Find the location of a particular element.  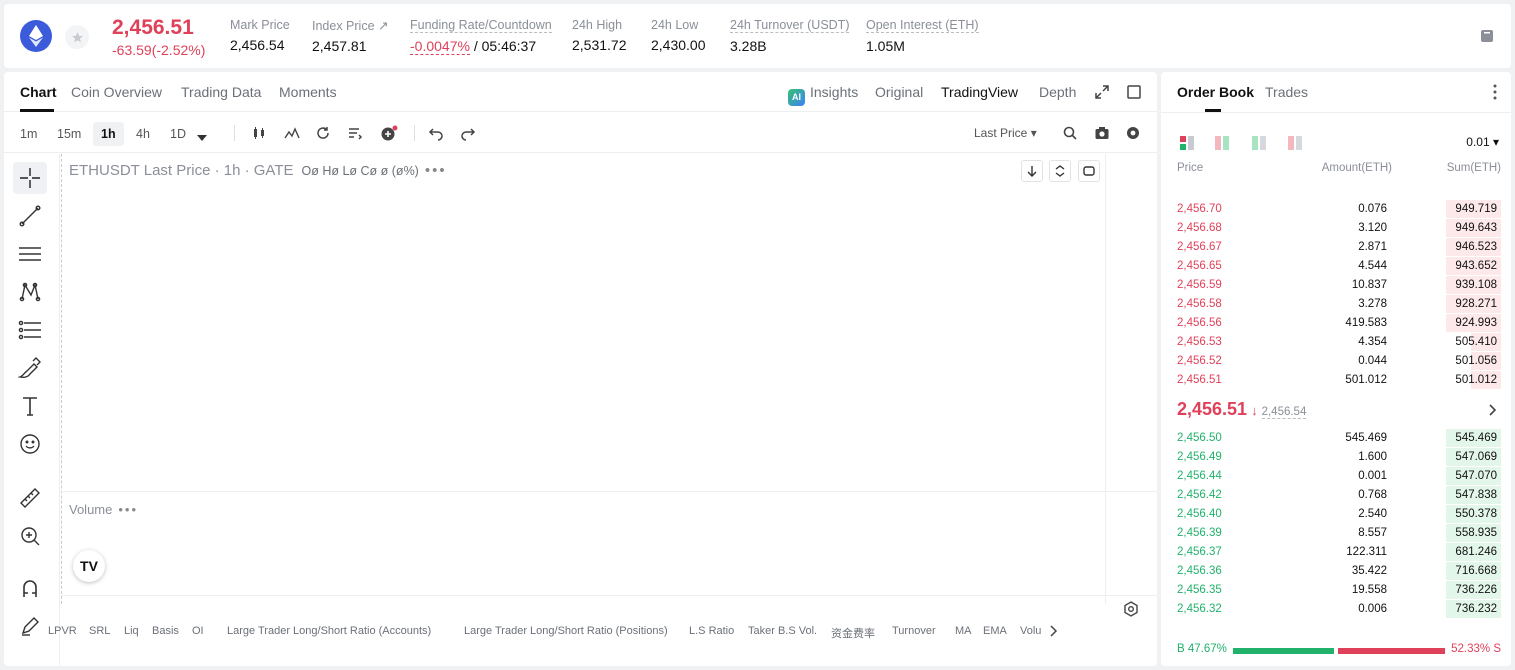

indicator-taker-bs-vol: Taker B.S Vol. is located at coordinates (782, 631).